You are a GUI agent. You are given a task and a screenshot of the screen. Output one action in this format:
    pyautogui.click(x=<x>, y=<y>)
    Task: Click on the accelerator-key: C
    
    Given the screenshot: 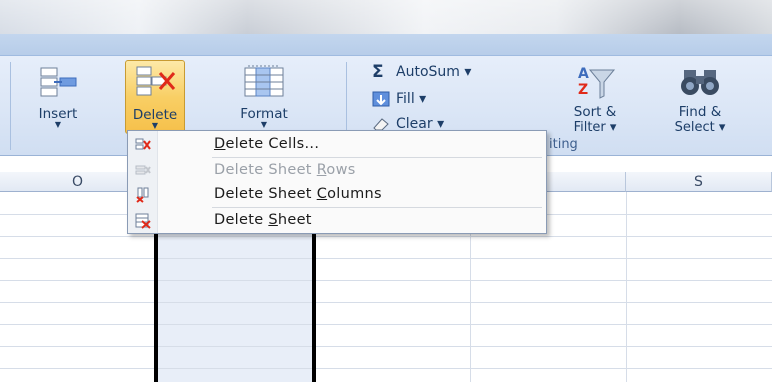 What is the action you would take?
    pyautogui.click(x=322, y=194)
    